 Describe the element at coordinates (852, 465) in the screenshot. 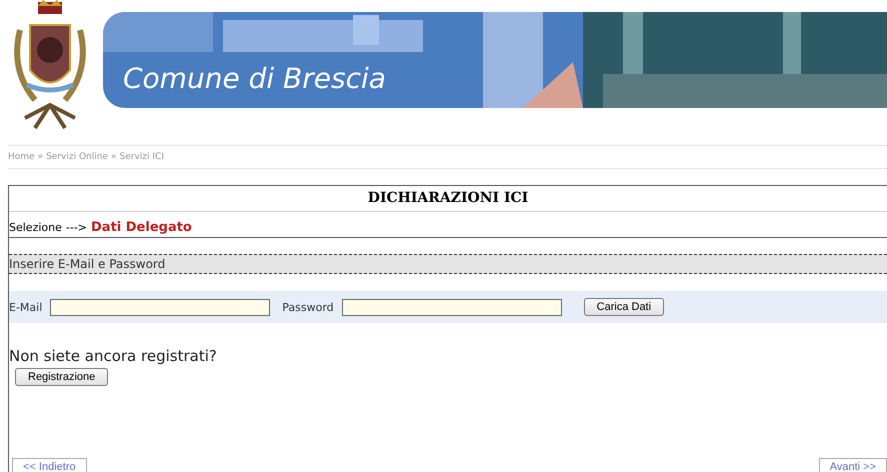

I see `next-button: Avanti >>` at that location.